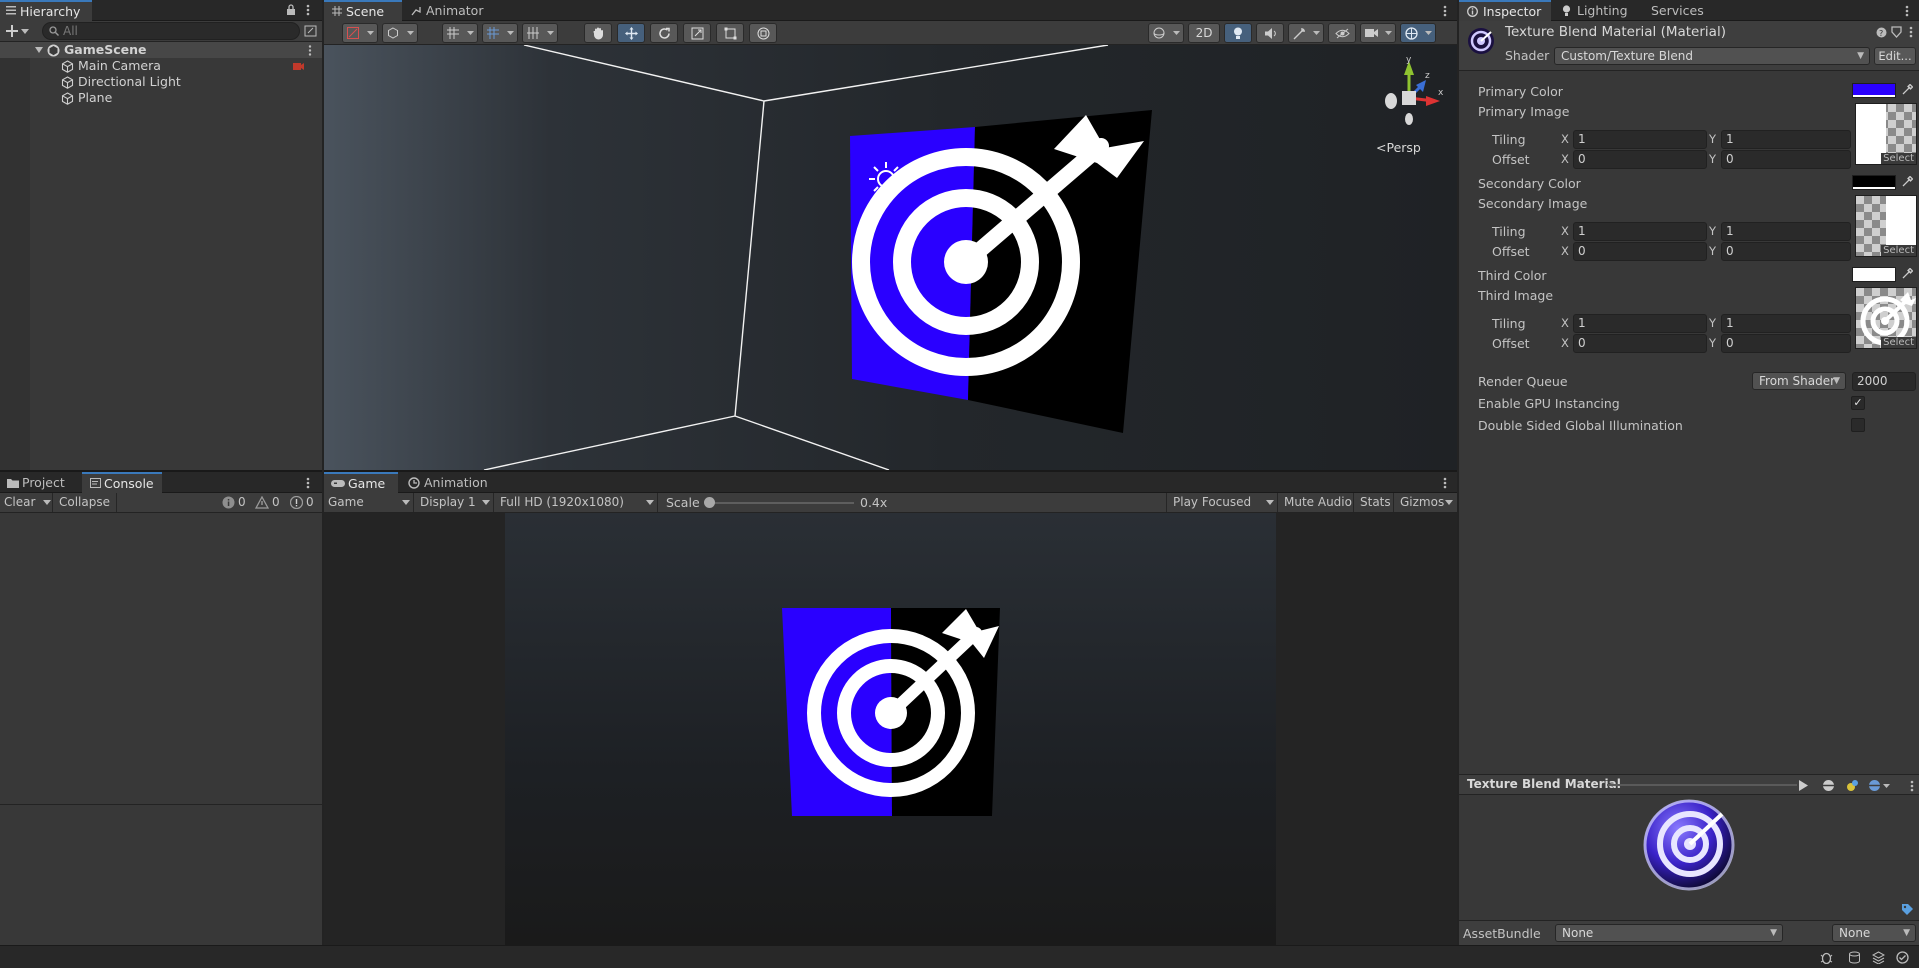  What do you see at coordinates (310, 31) in the screenshot?
I see `scene-visibility-icon` at bounding box center [310, 31].